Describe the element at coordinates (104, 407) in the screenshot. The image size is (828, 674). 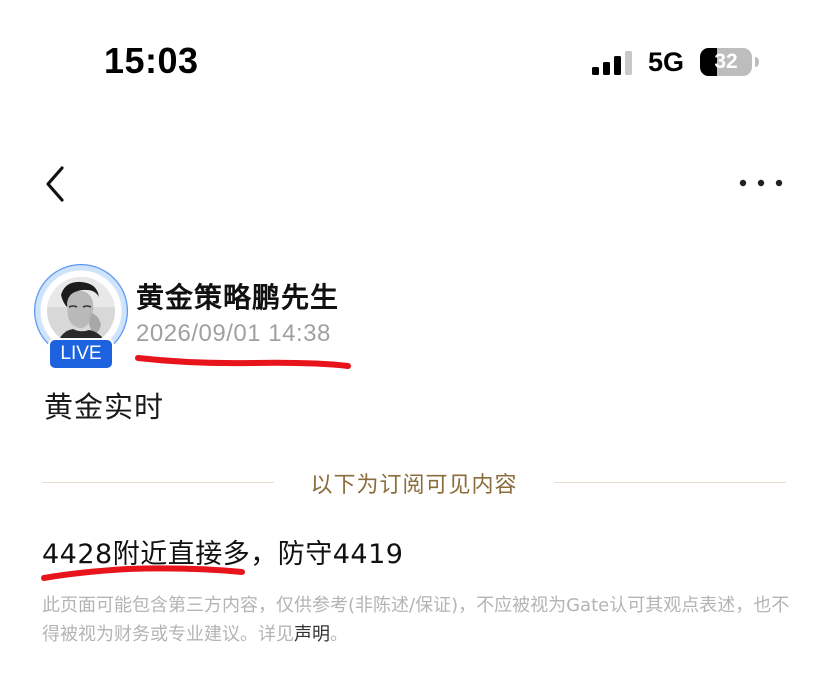
I see `post-title: 黄金实时` at that location.